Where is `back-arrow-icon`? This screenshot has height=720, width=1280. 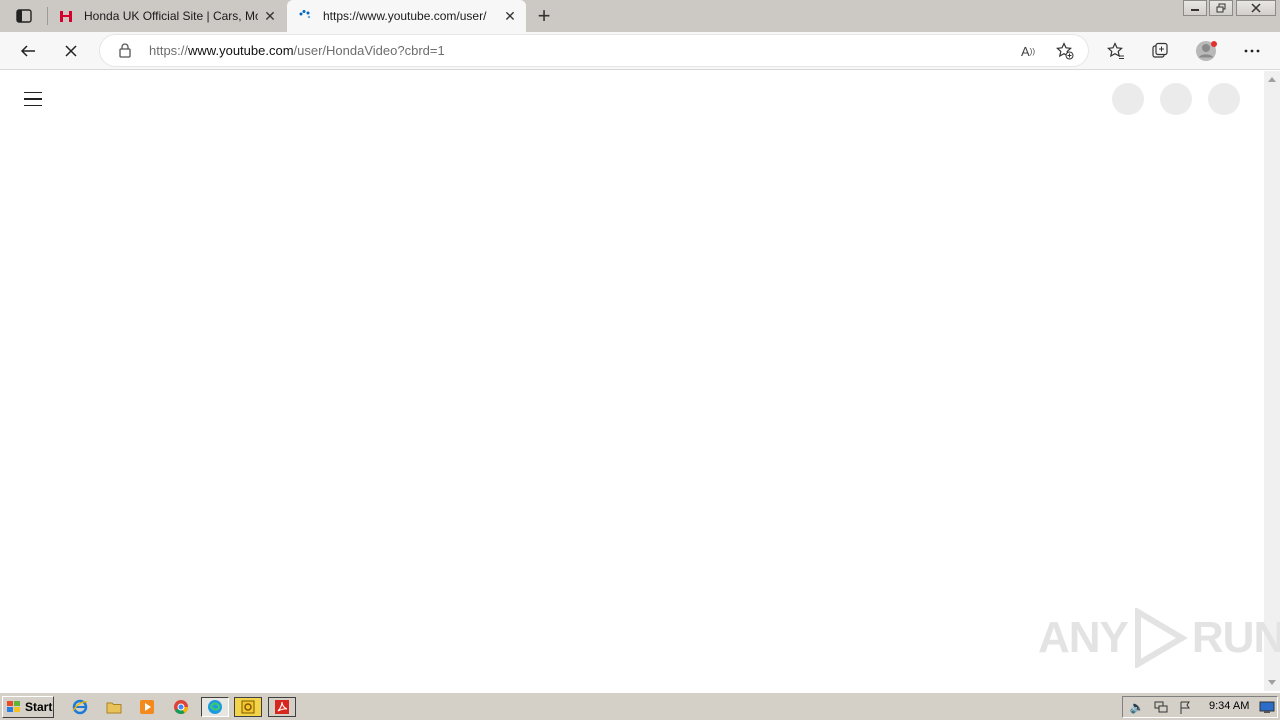
back-arrow-icon is located at coordinates (27, 51).